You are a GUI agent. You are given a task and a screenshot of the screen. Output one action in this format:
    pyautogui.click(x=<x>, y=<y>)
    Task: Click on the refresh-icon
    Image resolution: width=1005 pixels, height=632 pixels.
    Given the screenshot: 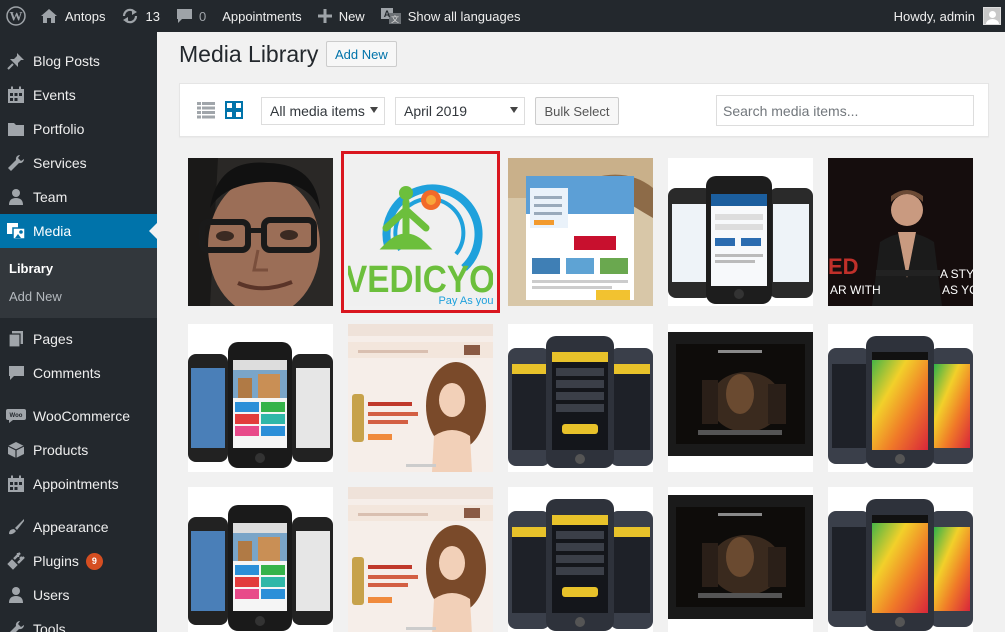 What is the action you would take?
    pyautogui.click(x=130, y=16)
    